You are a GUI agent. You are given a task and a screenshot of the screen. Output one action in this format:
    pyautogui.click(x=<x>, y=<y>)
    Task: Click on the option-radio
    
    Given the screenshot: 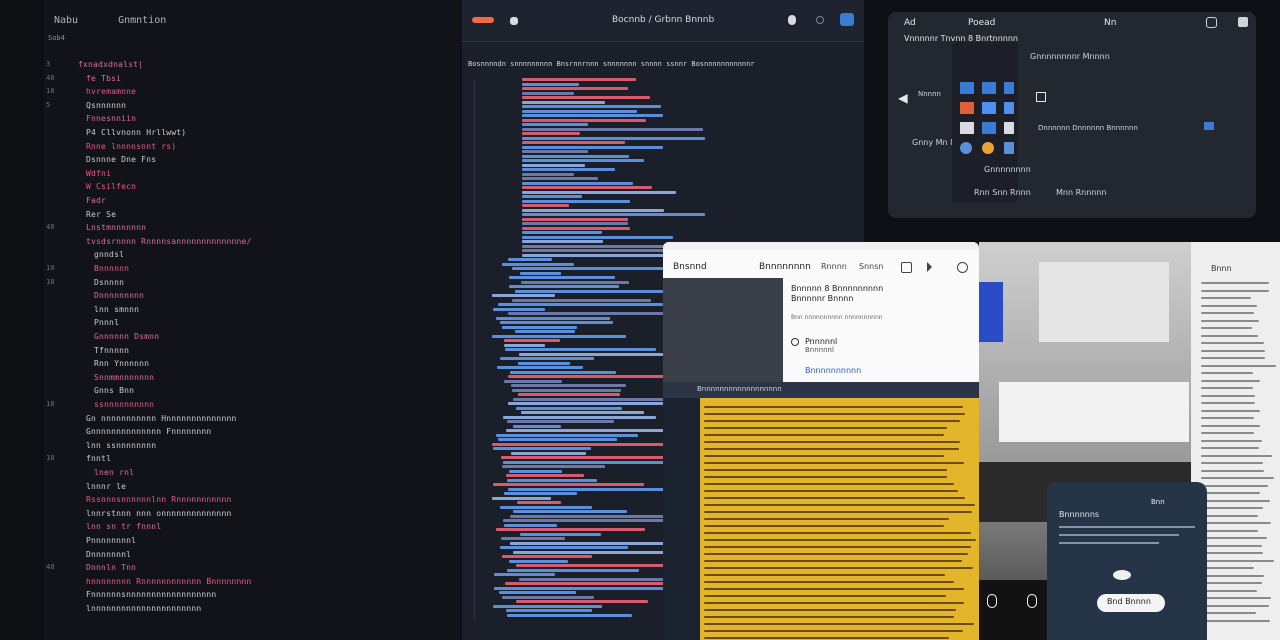 What is the action you would take?
    pyautogui.click(x=795, y=342)
    